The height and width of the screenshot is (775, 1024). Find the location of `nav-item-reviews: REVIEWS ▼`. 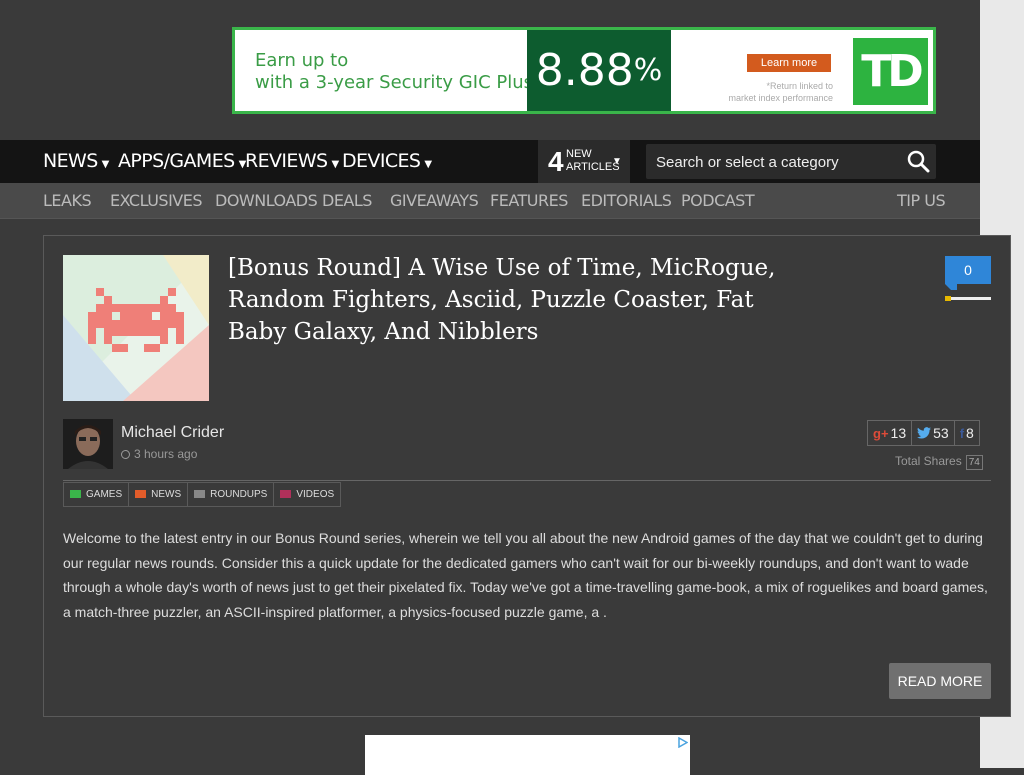

nav-item-reviews: REVIEWS ▼ is located at coordinates (292, 161).